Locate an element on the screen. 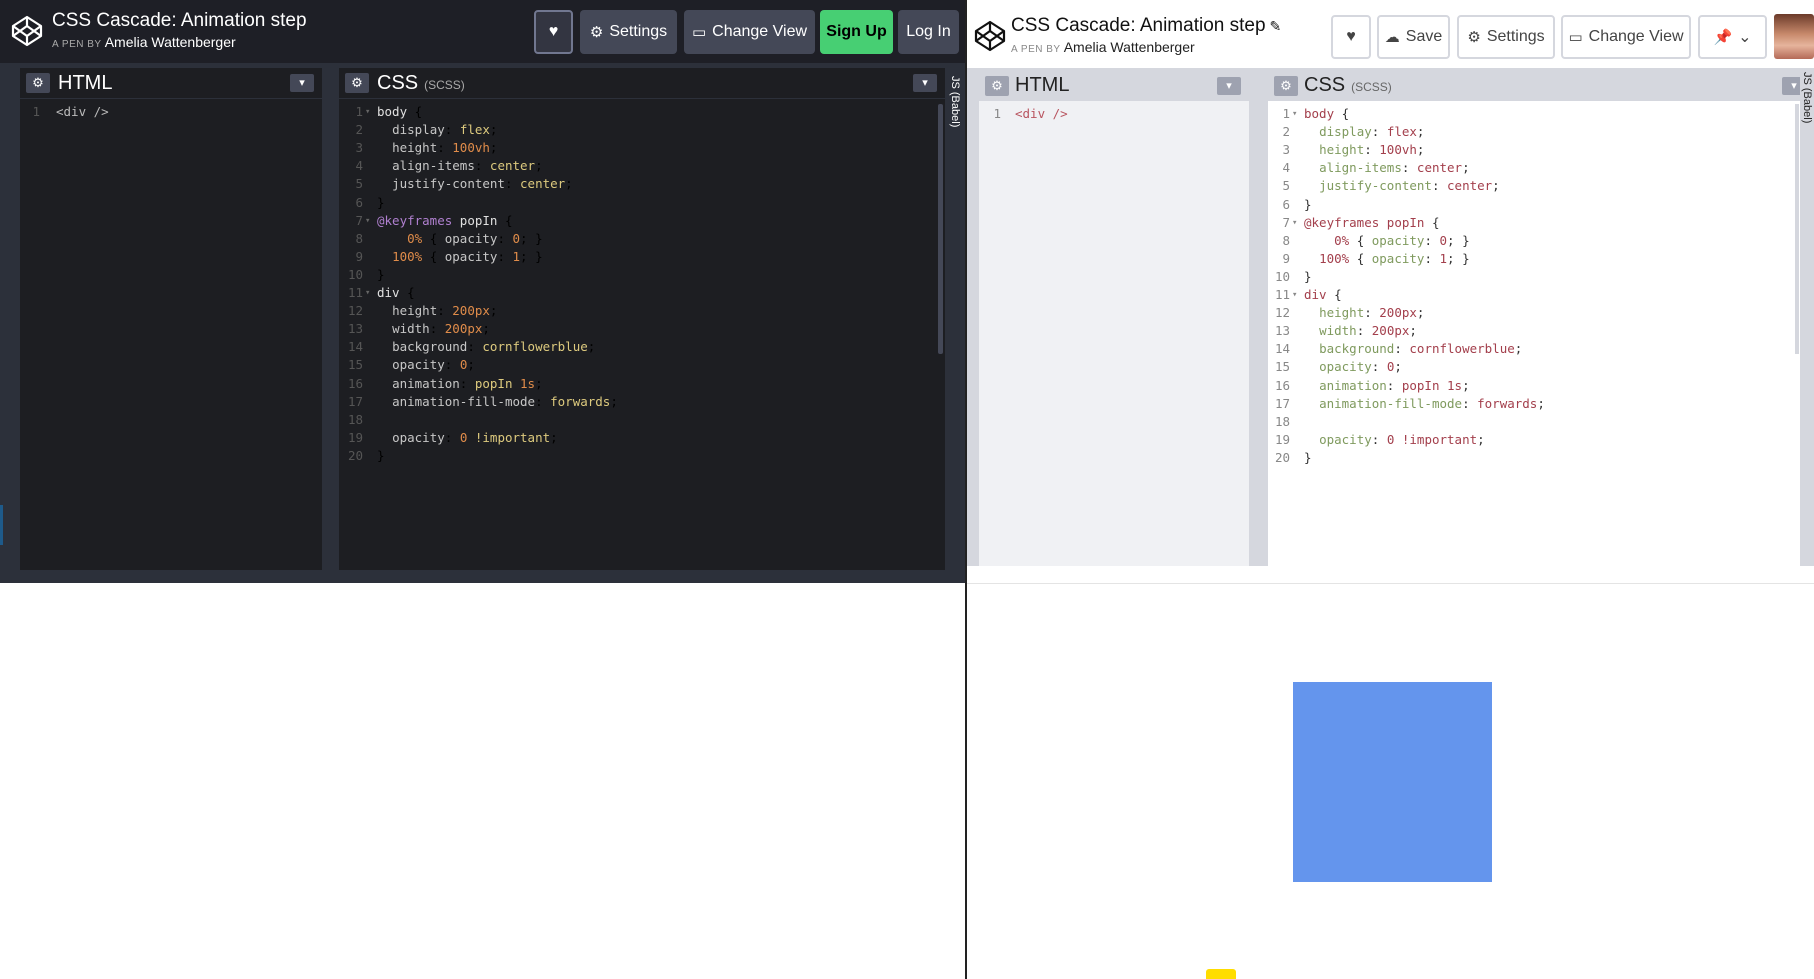  code-text: align-items: center; is located at coordinates (467, 166).